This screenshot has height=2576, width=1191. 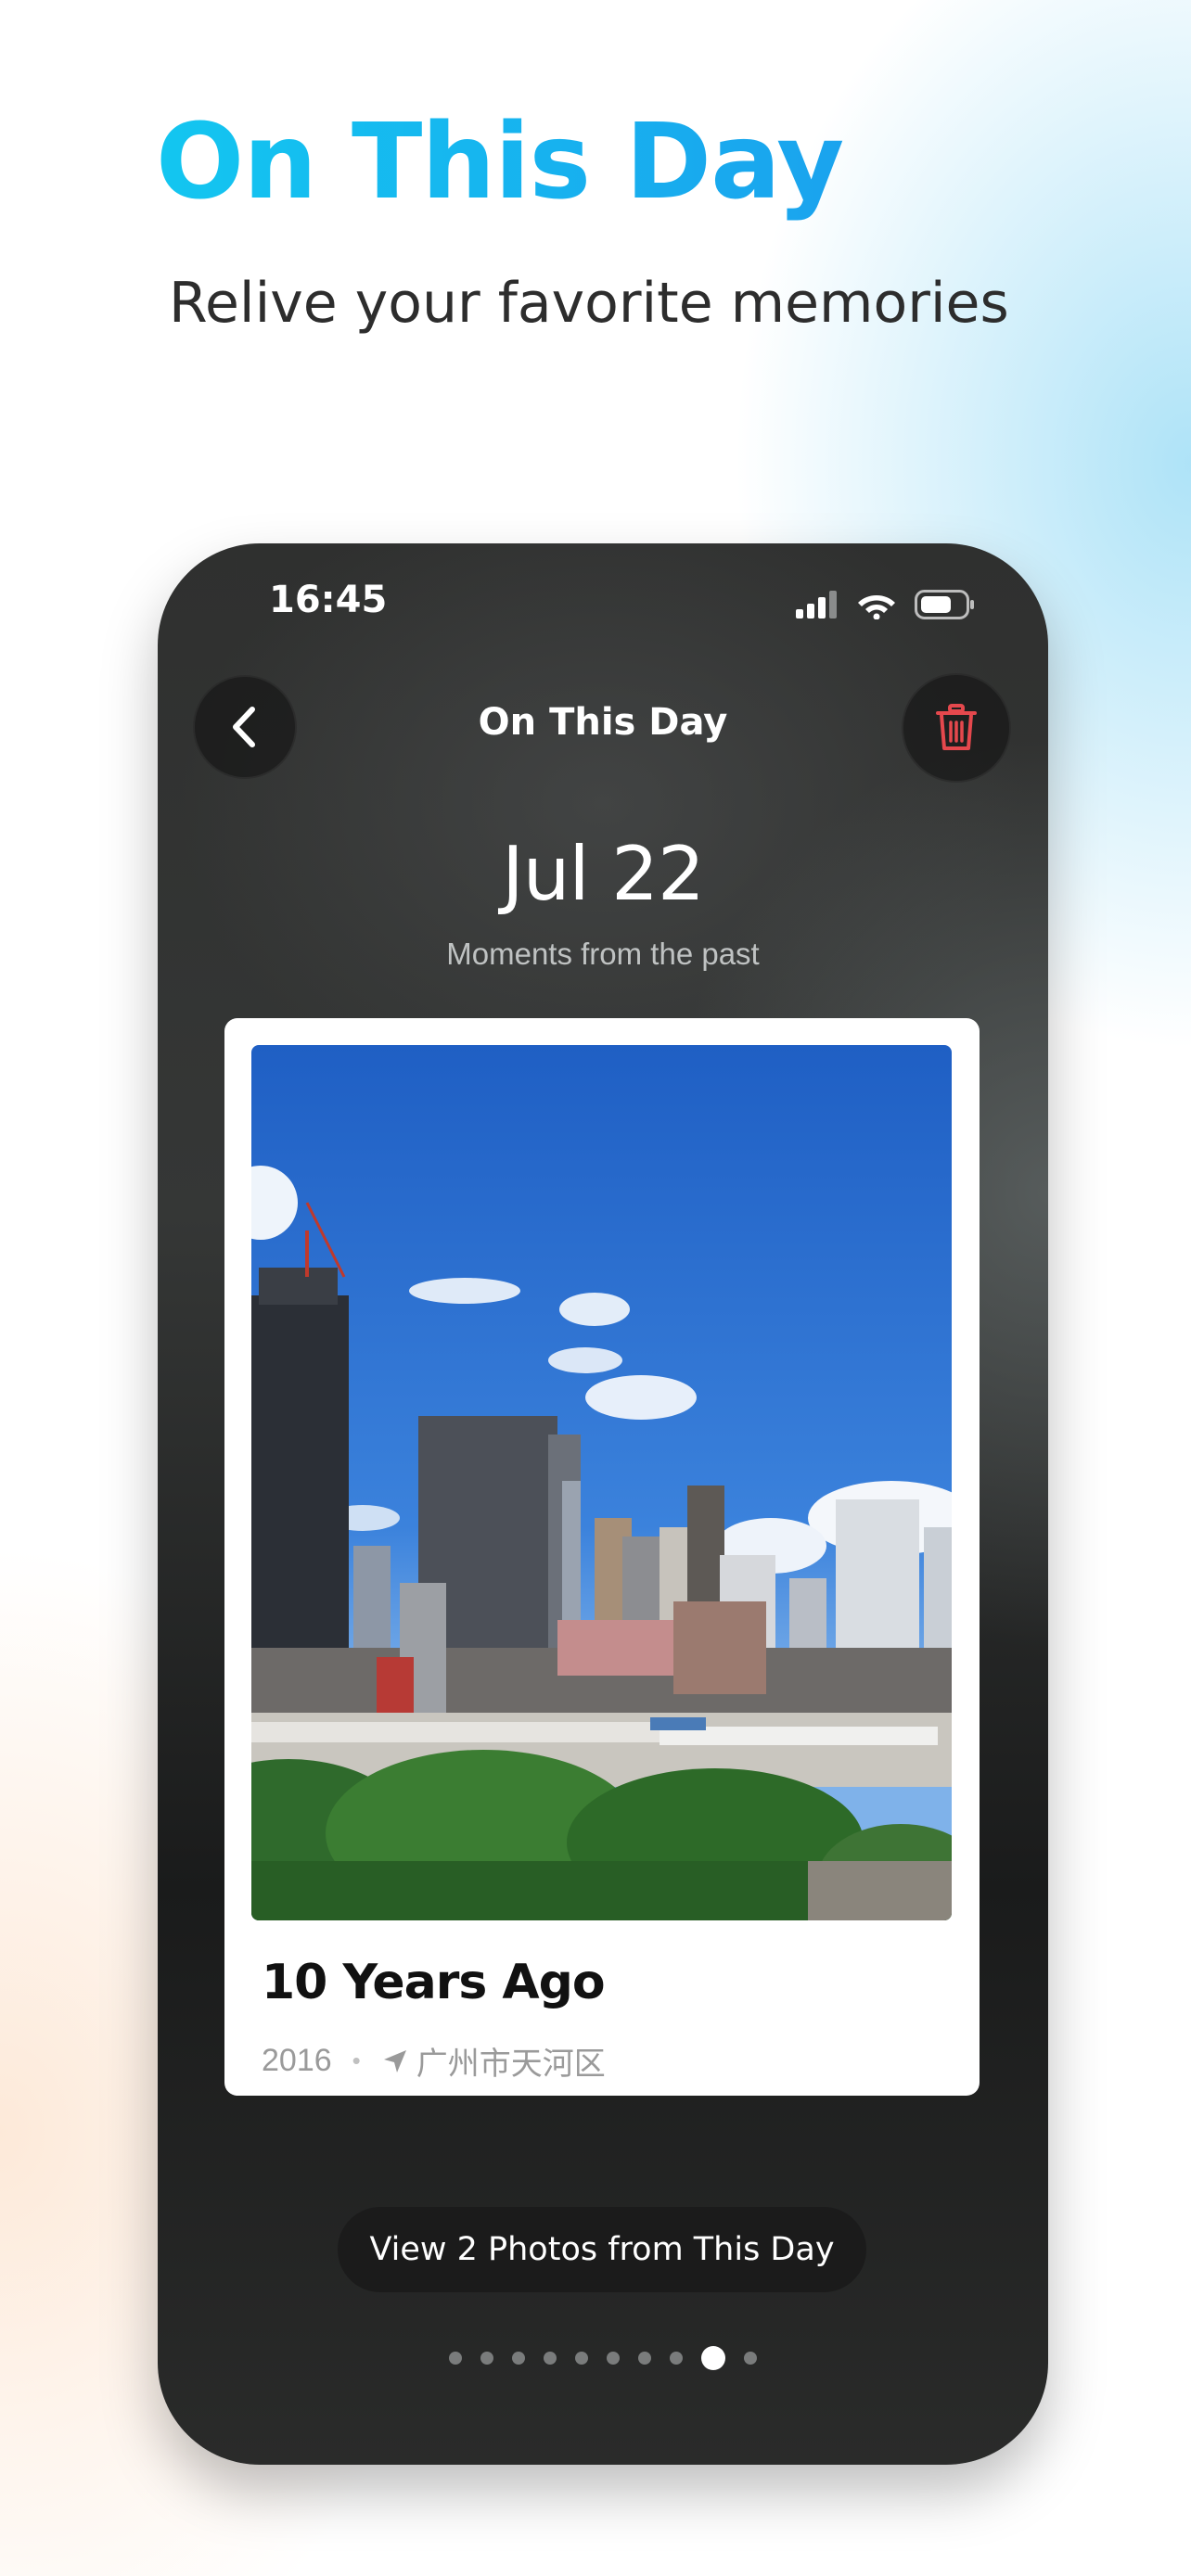 What do you see at coordinates (511, 2064) in the screenshot?
I see `memory-location: 广州市天河区` at bounding box center [511, 2064].